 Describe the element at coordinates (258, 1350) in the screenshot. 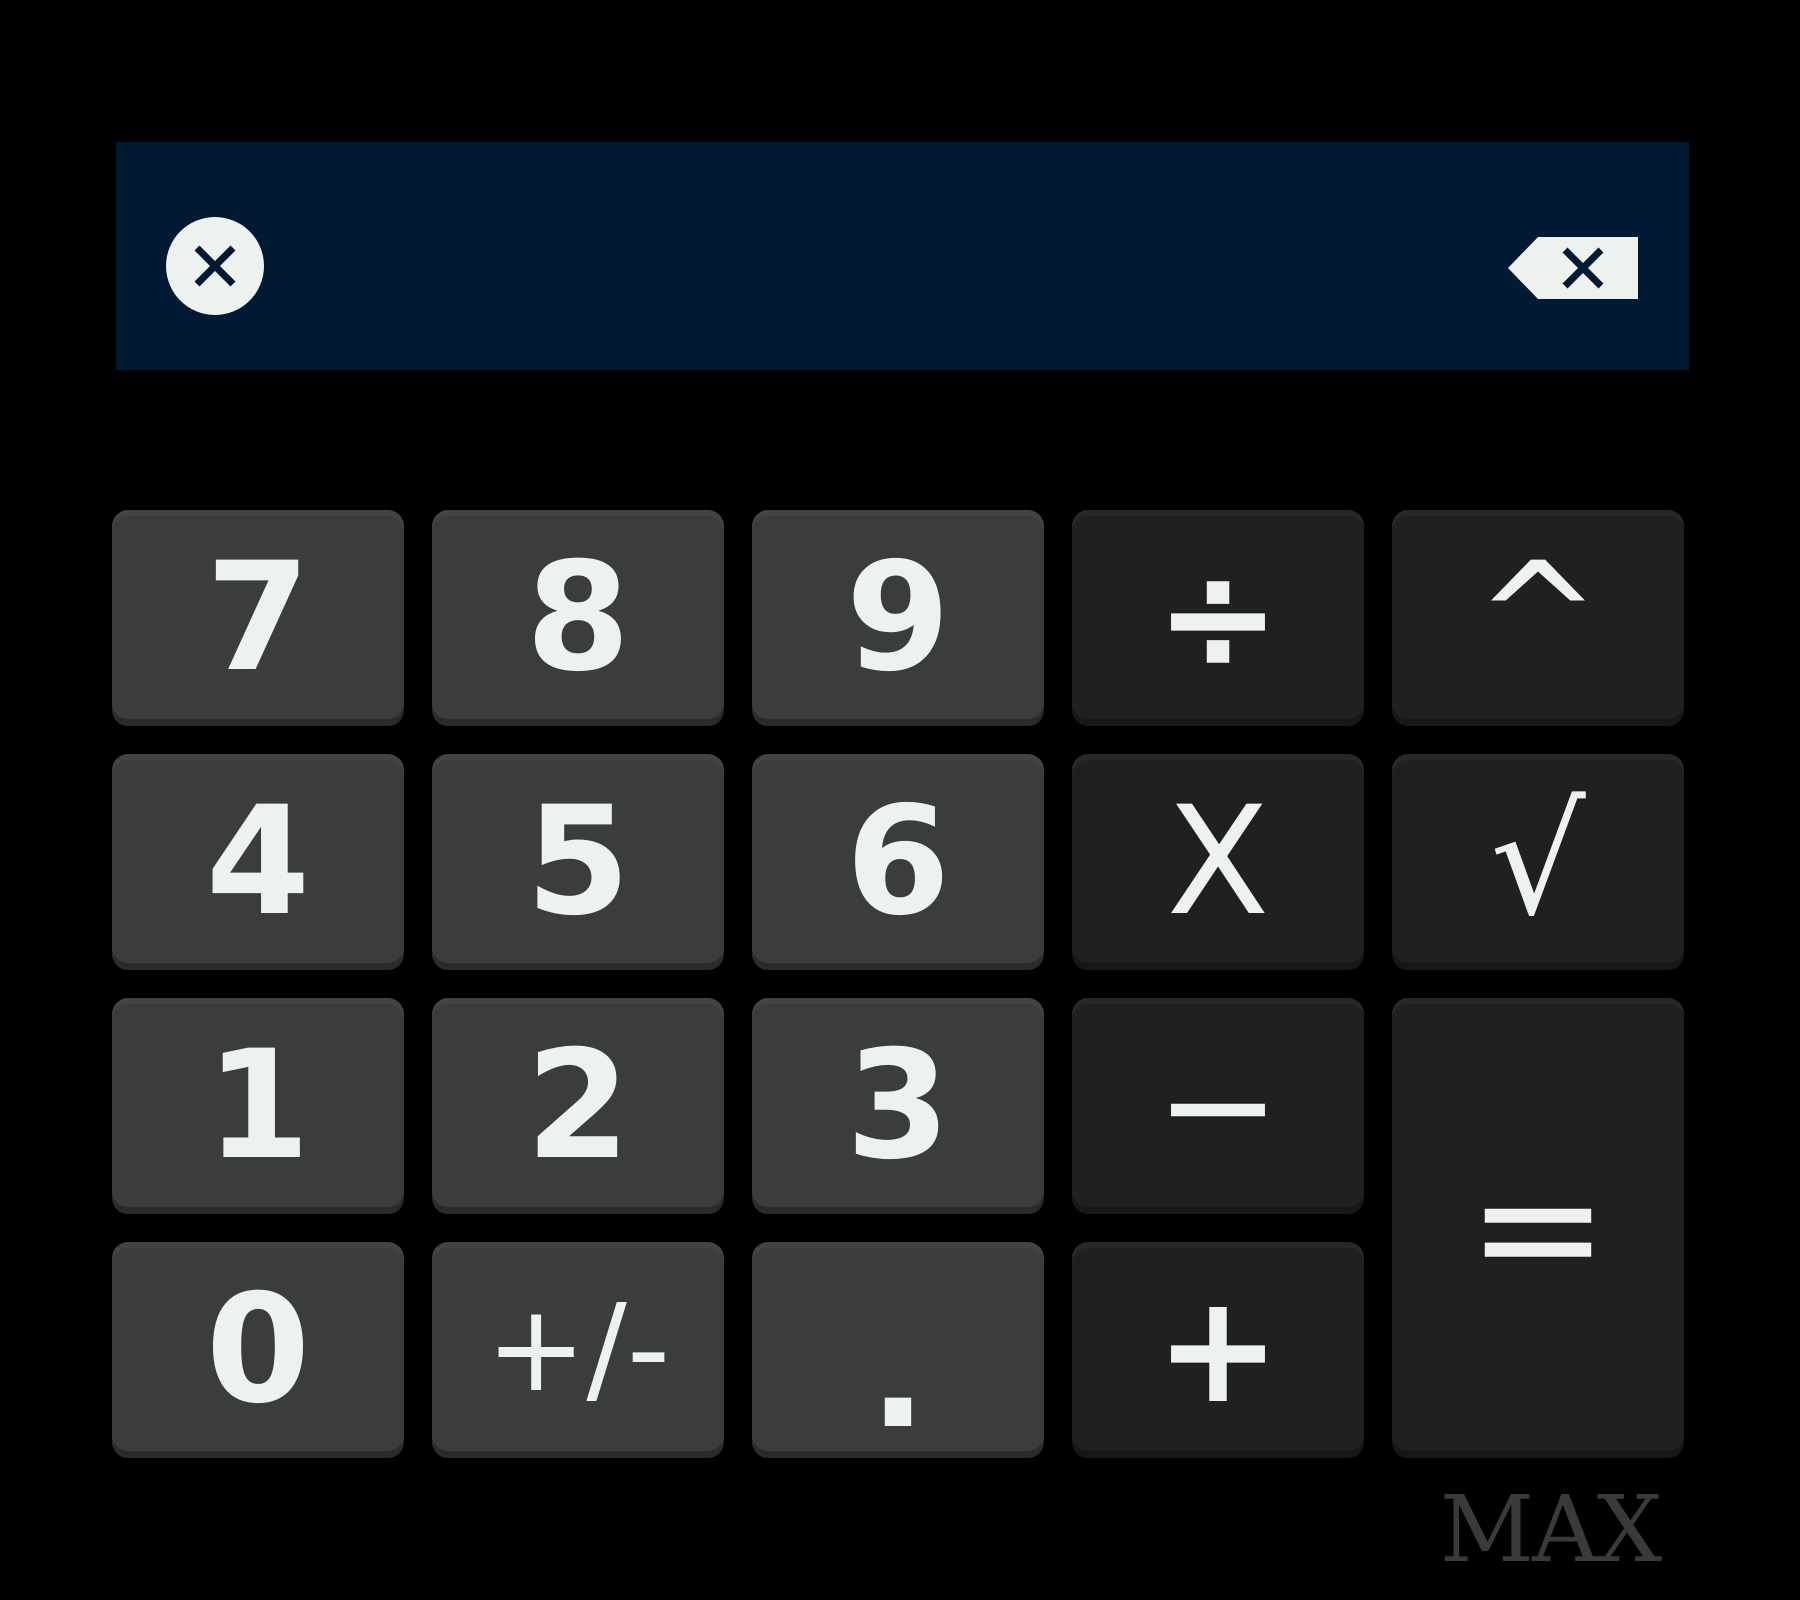

I see `key-0: 0` at that location.